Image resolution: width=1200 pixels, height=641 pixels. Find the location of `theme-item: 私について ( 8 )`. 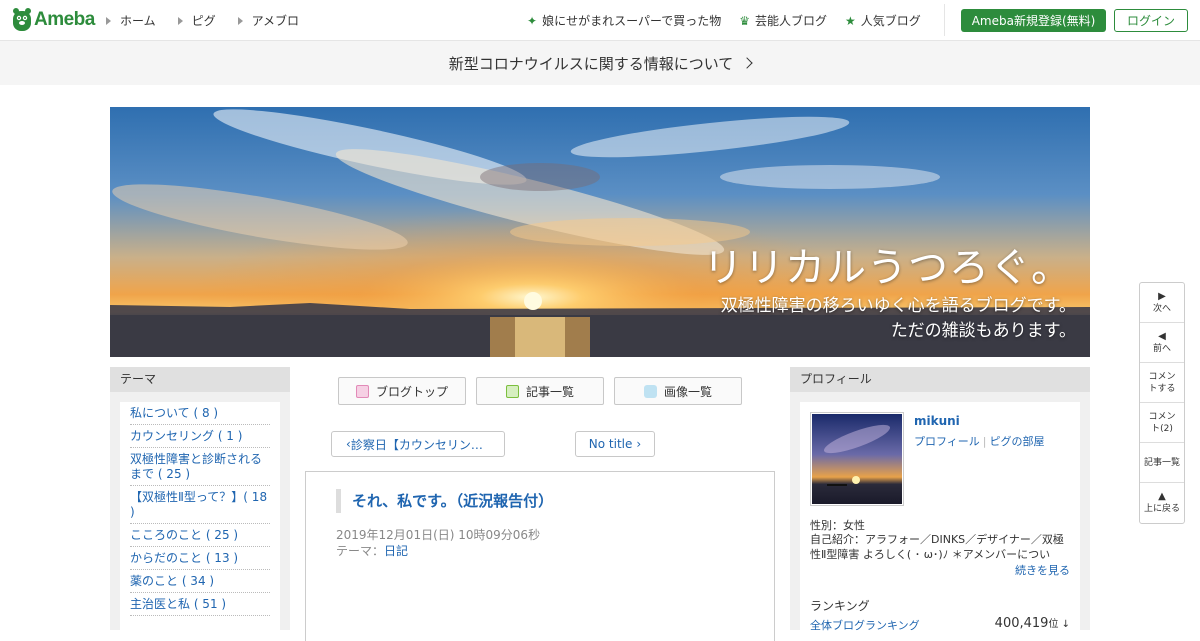

theme-item: 私について ( 8 ) is located at coordinates (200, 413).